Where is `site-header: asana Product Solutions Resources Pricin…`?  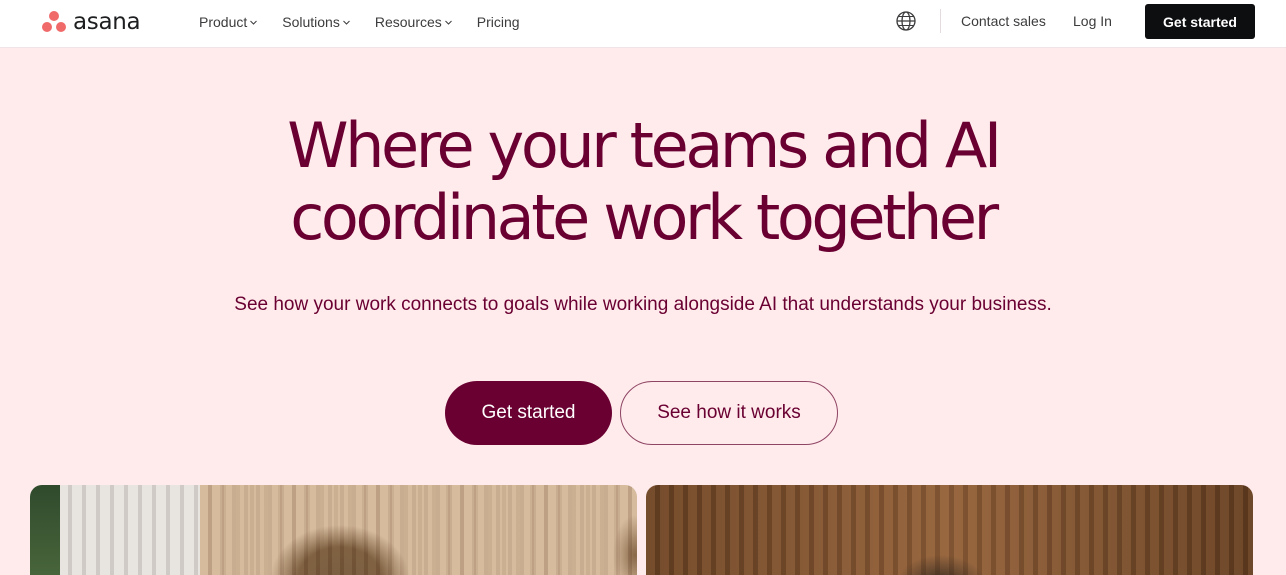 site-header: asana Product Solutions Resources Pricin… is located at coordinates (643, 24).